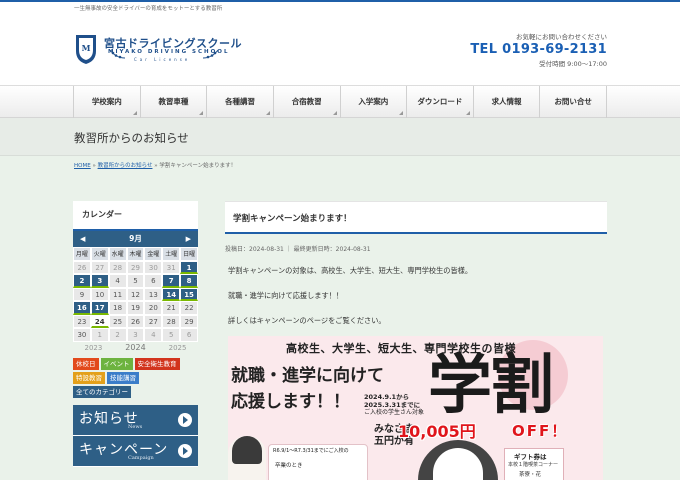 The image size is (680, 480). Describe the element at coordinates (141, 457) in the screenshot. I see `banner-subtitle: Campaign` at that location.